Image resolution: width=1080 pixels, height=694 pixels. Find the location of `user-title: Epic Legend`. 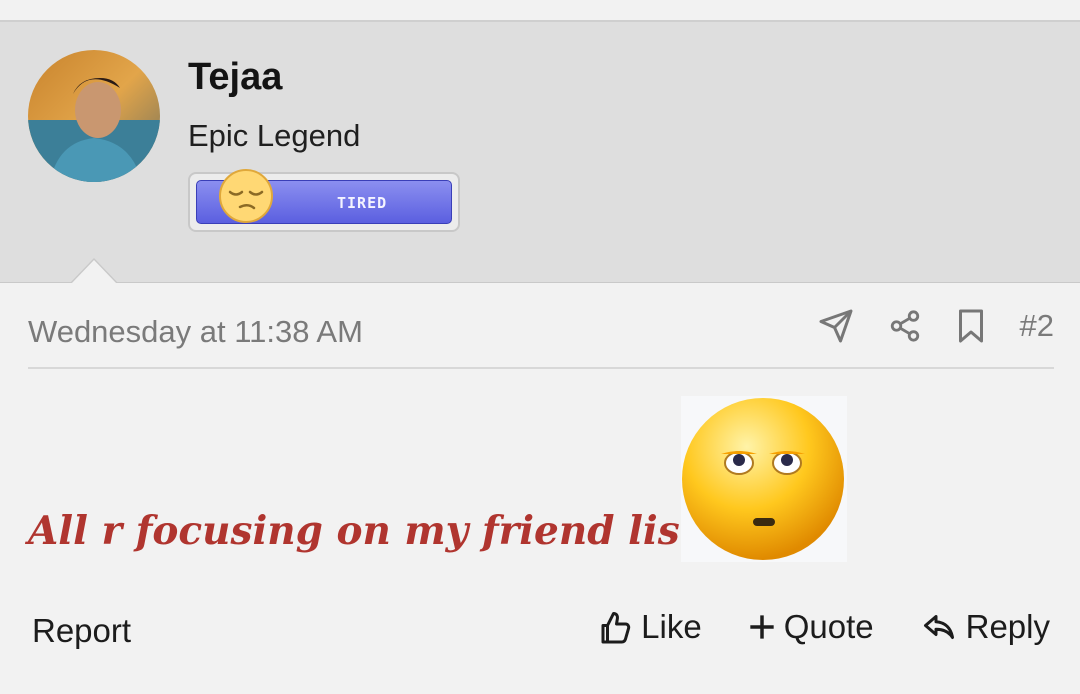

user-title: Epic Legend is located at coordinates (274, 135).